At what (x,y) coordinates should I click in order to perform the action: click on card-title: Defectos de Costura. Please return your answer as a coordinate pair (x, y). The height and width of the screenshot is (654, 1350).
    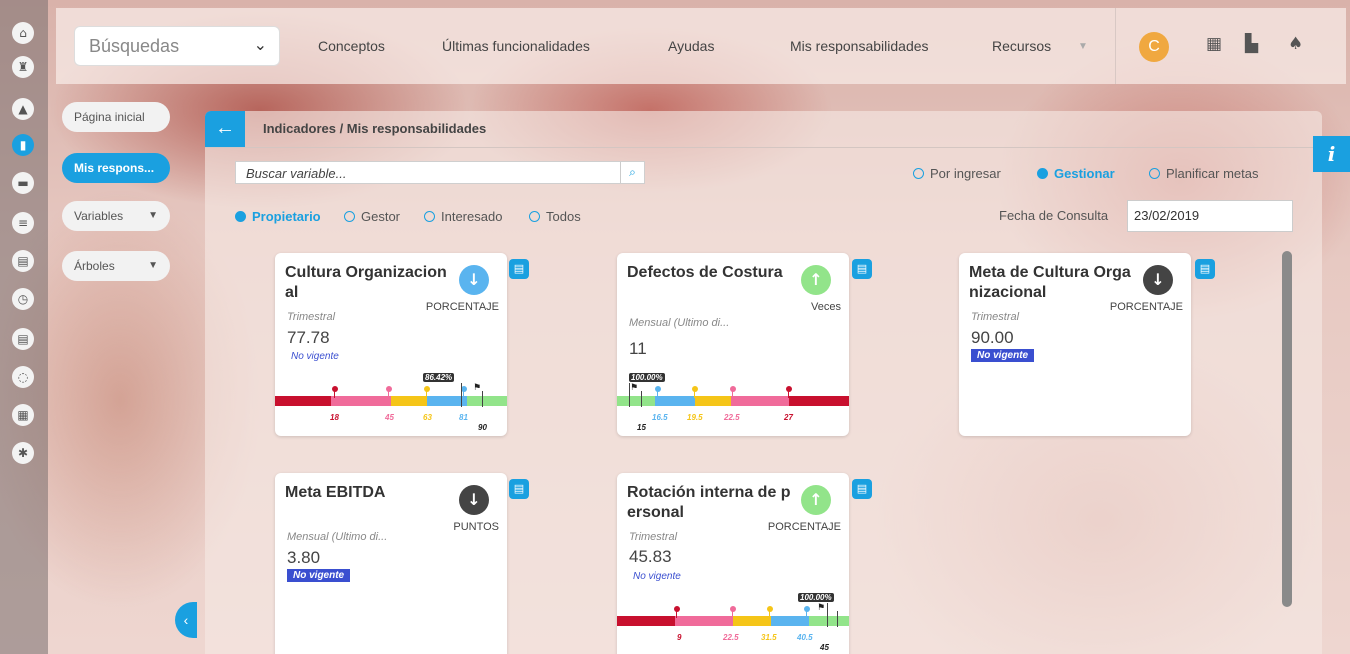
    Looking at the image, I should click on (705, 272).